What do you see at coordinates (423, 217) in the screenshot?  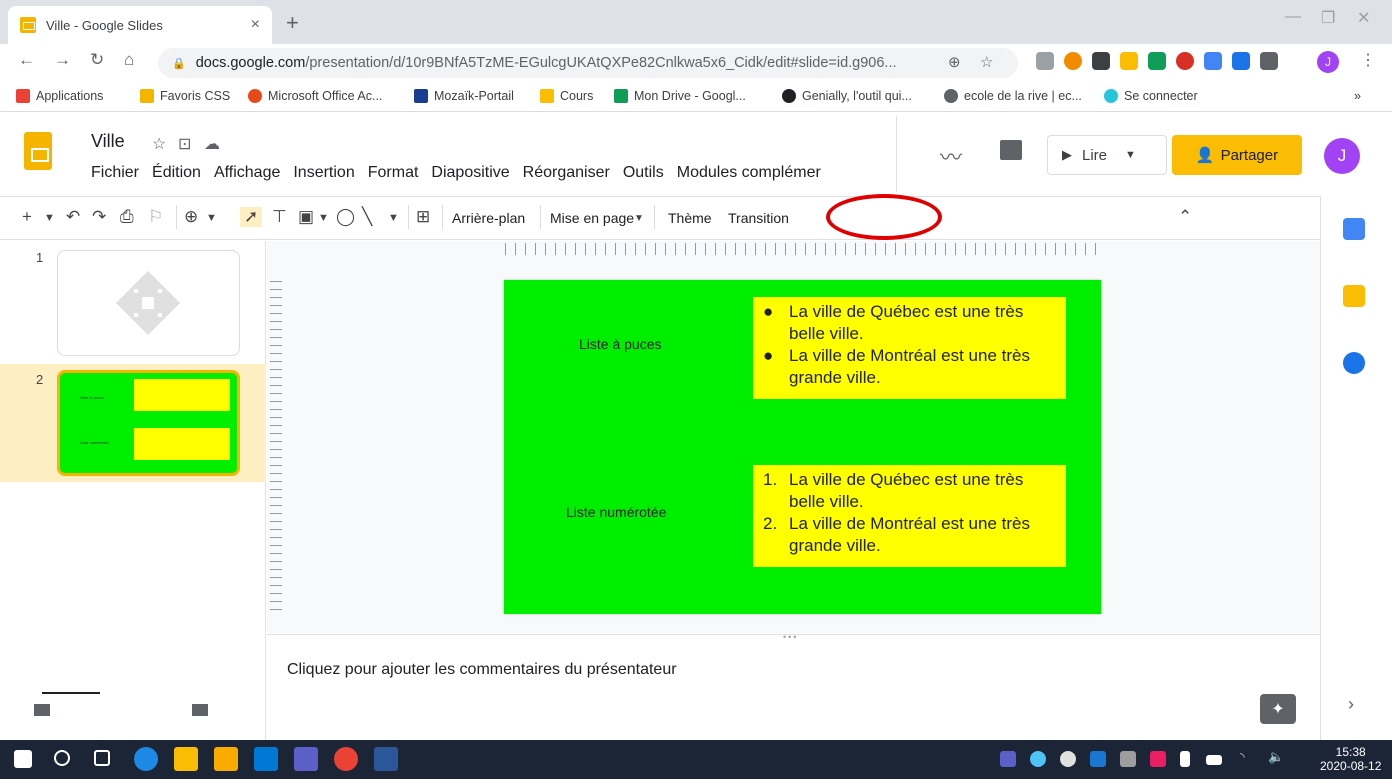 I see `add-comment-icon: ⊞` at bounding box center [423, 217].